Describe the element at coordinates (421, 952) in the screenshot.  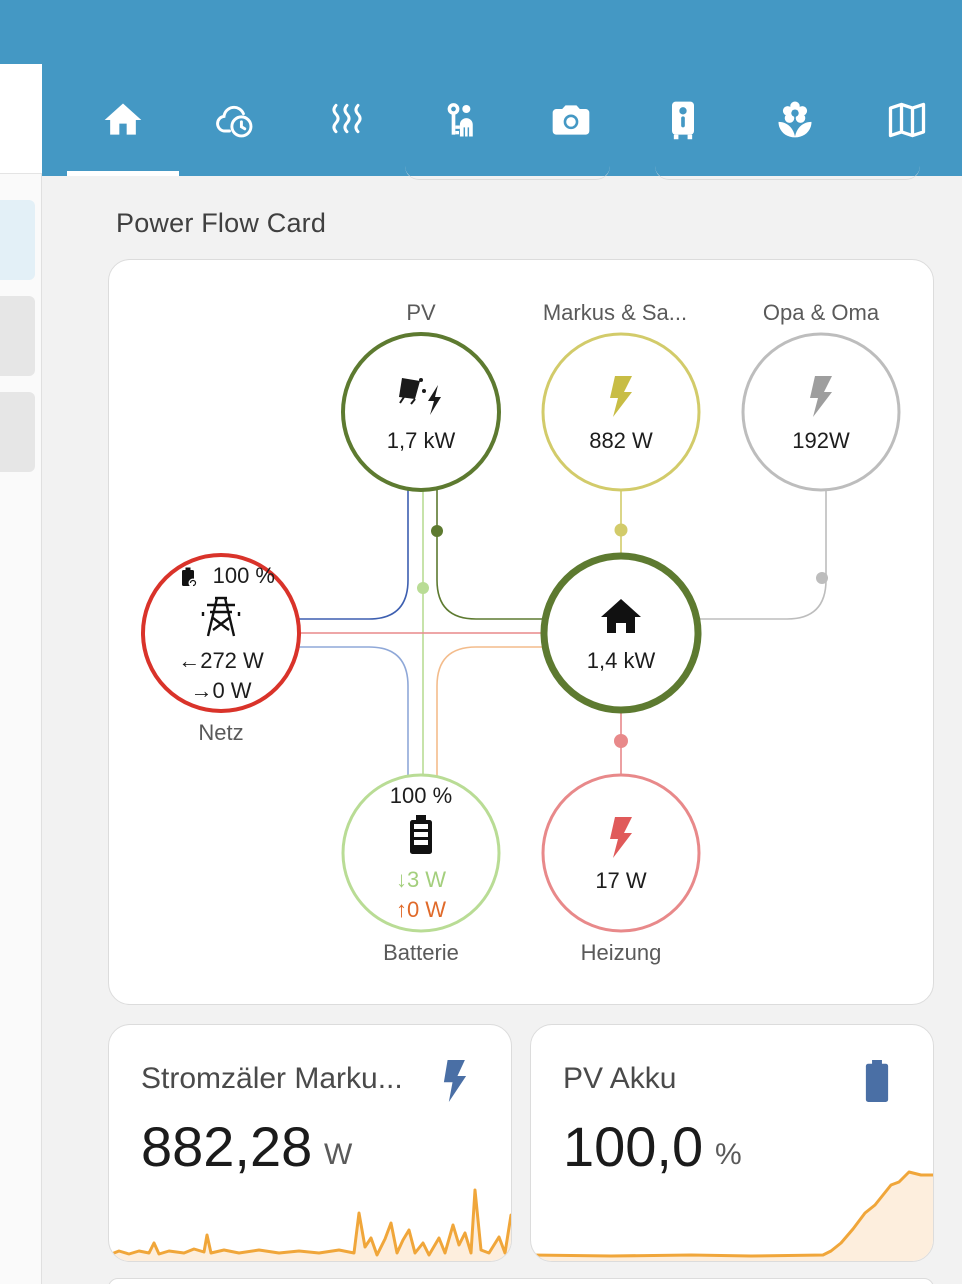
I see `battery-label: Batterie` at that location.